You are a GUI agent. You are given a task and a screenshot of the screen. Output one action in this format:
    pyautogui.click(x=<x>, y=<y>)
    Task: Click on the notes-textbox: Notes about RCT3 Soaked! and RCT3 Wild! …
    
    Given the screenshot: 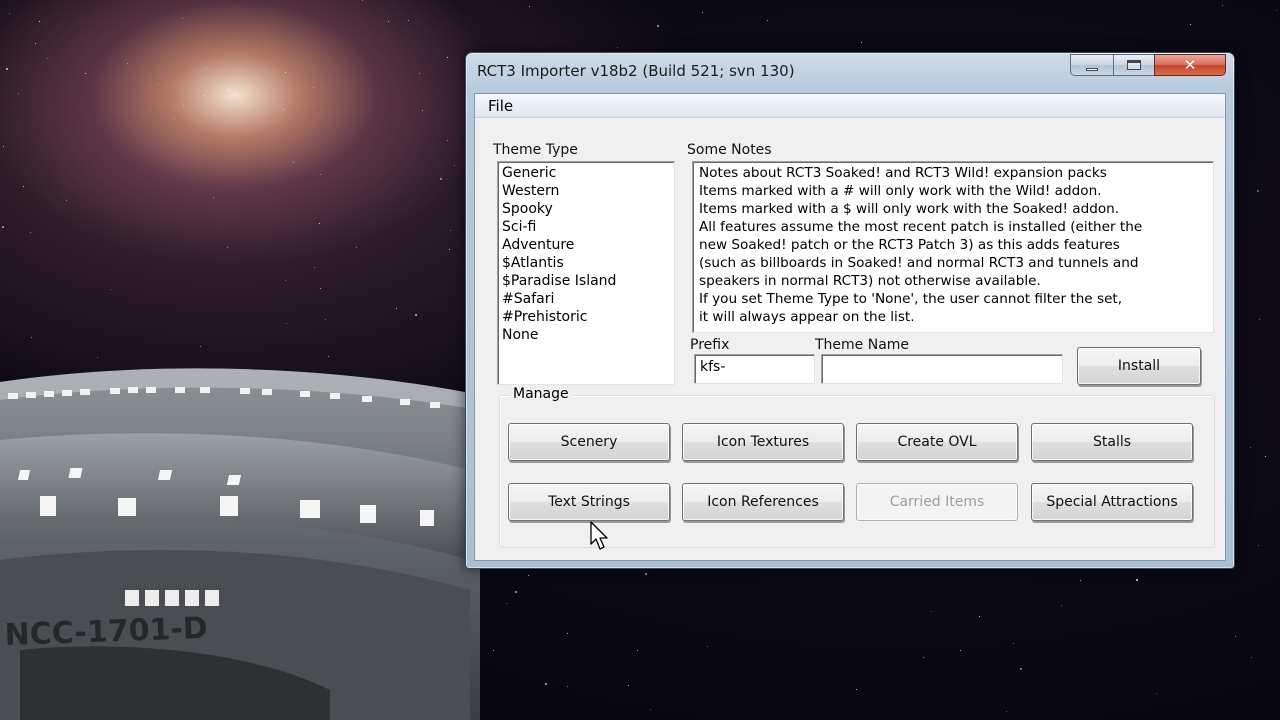 What is the action you would take?
    pyautogui.click(x=953, y=247)
    